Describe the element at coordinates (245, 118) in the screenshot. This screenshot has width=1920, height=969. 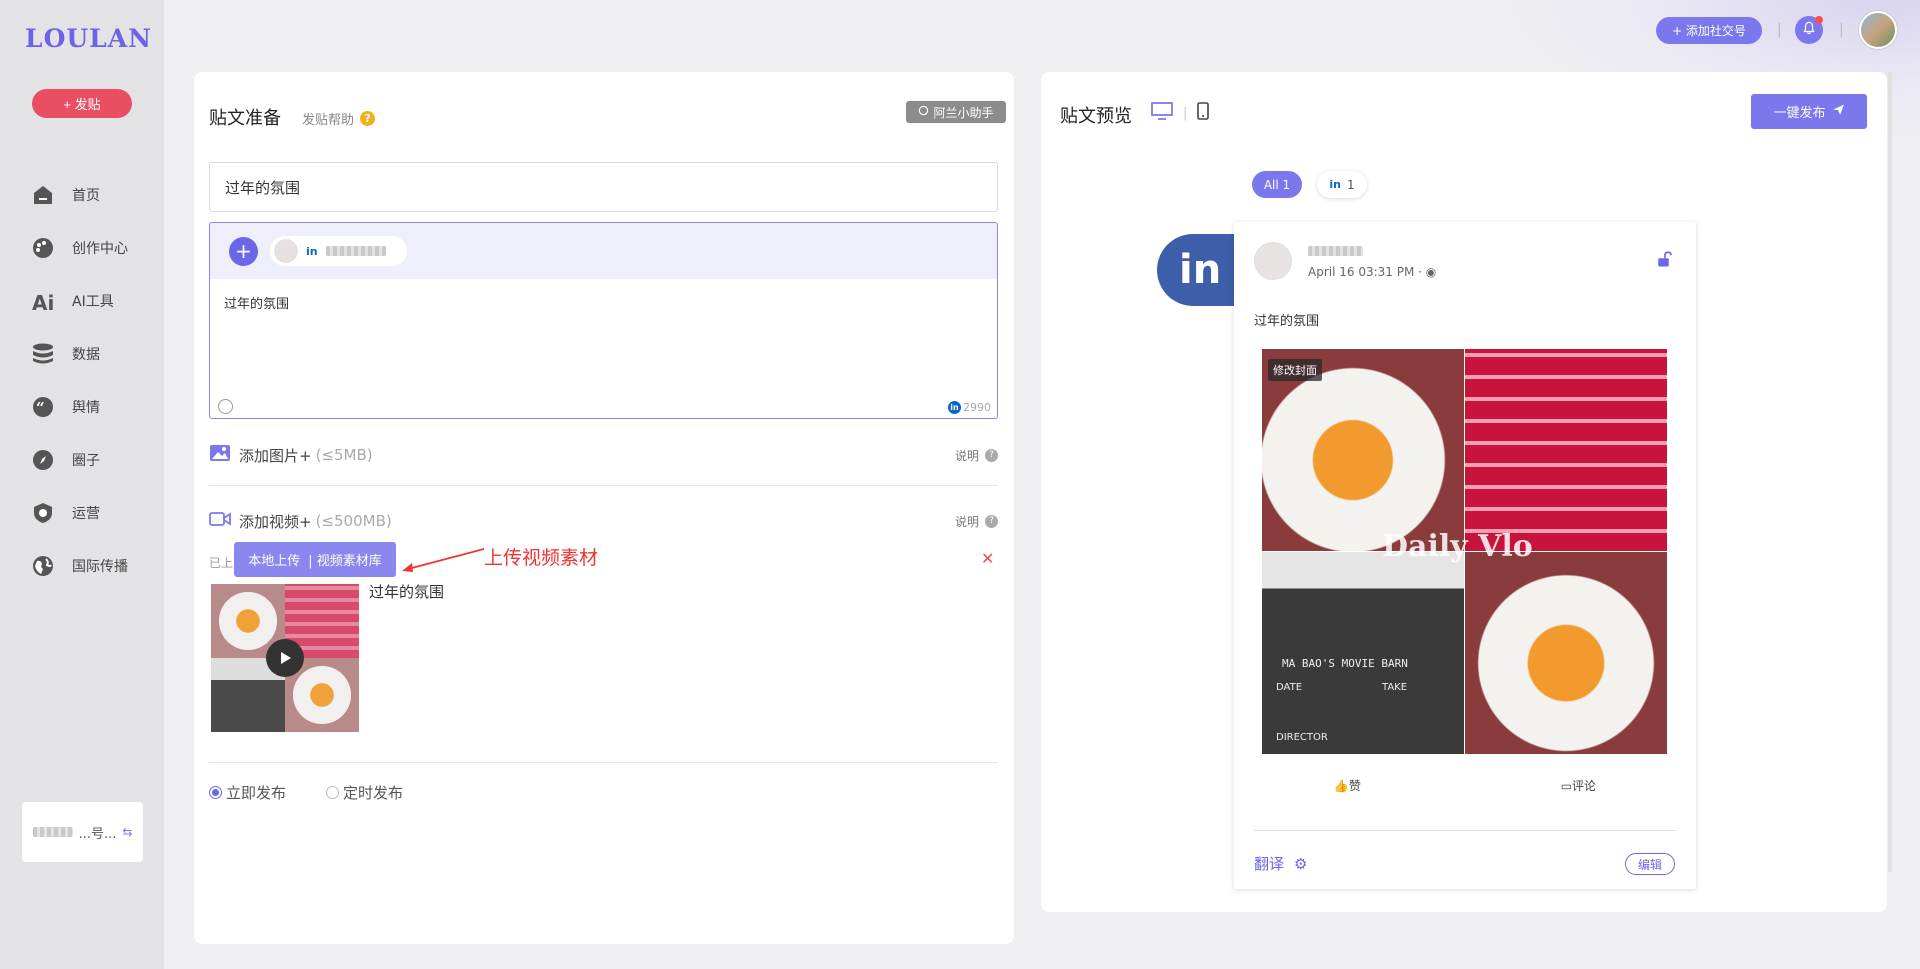
I see `compose-title: 贴文准备` at that location.